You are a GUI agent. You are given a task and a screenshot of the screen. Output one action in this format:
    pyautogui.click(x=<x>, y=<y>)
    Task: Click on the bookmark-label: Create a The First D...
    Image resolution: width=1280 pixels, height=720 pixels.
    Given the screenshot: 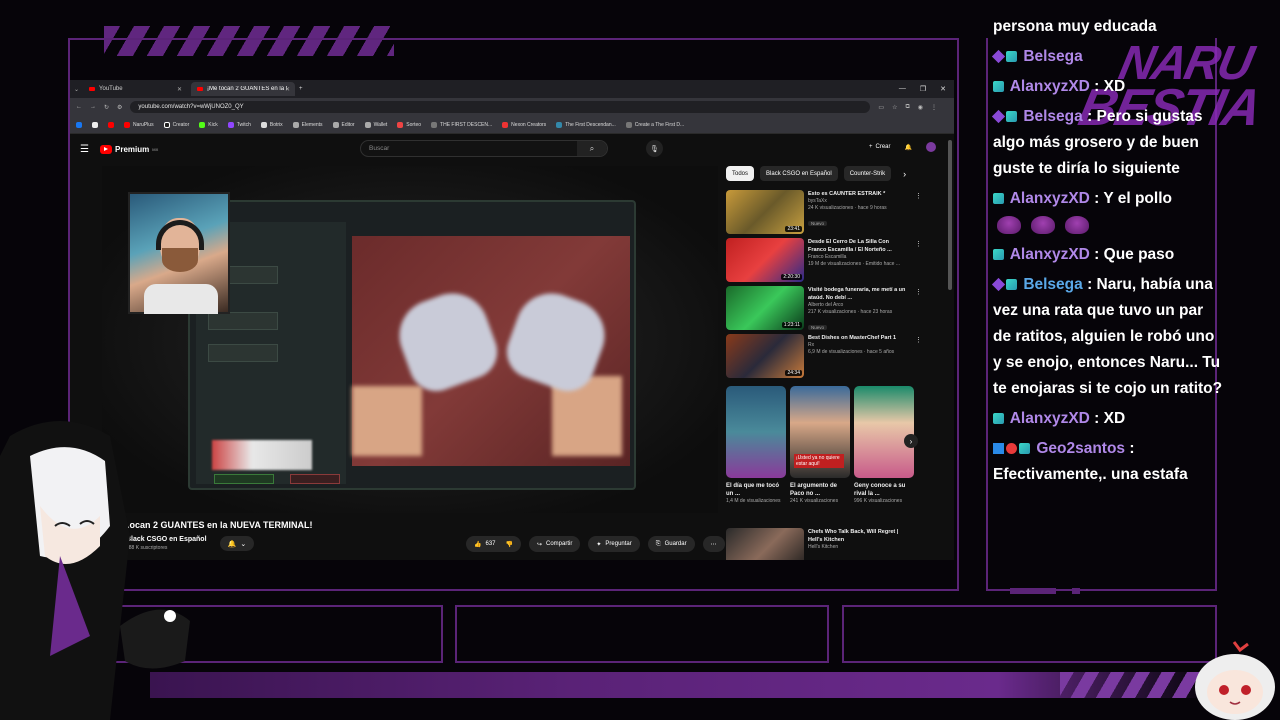 What is the action you would take?
    pyautogui.click(x=659, y=124)
    